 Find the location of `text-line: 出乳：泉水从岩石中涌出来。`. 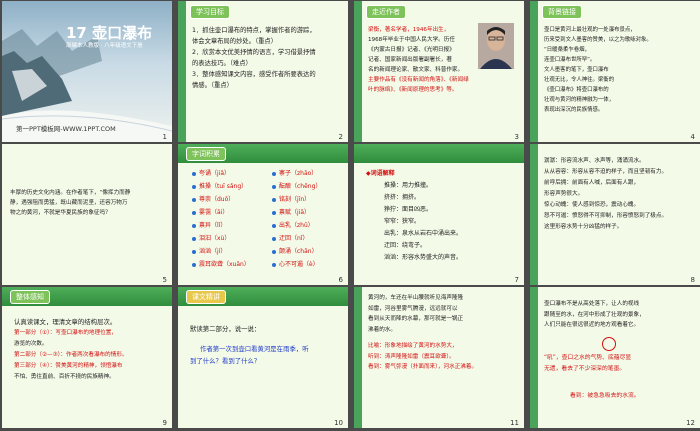

text-line: 出乳：泉水从岩石中涌出来。 is located at coordinates (423, 233).